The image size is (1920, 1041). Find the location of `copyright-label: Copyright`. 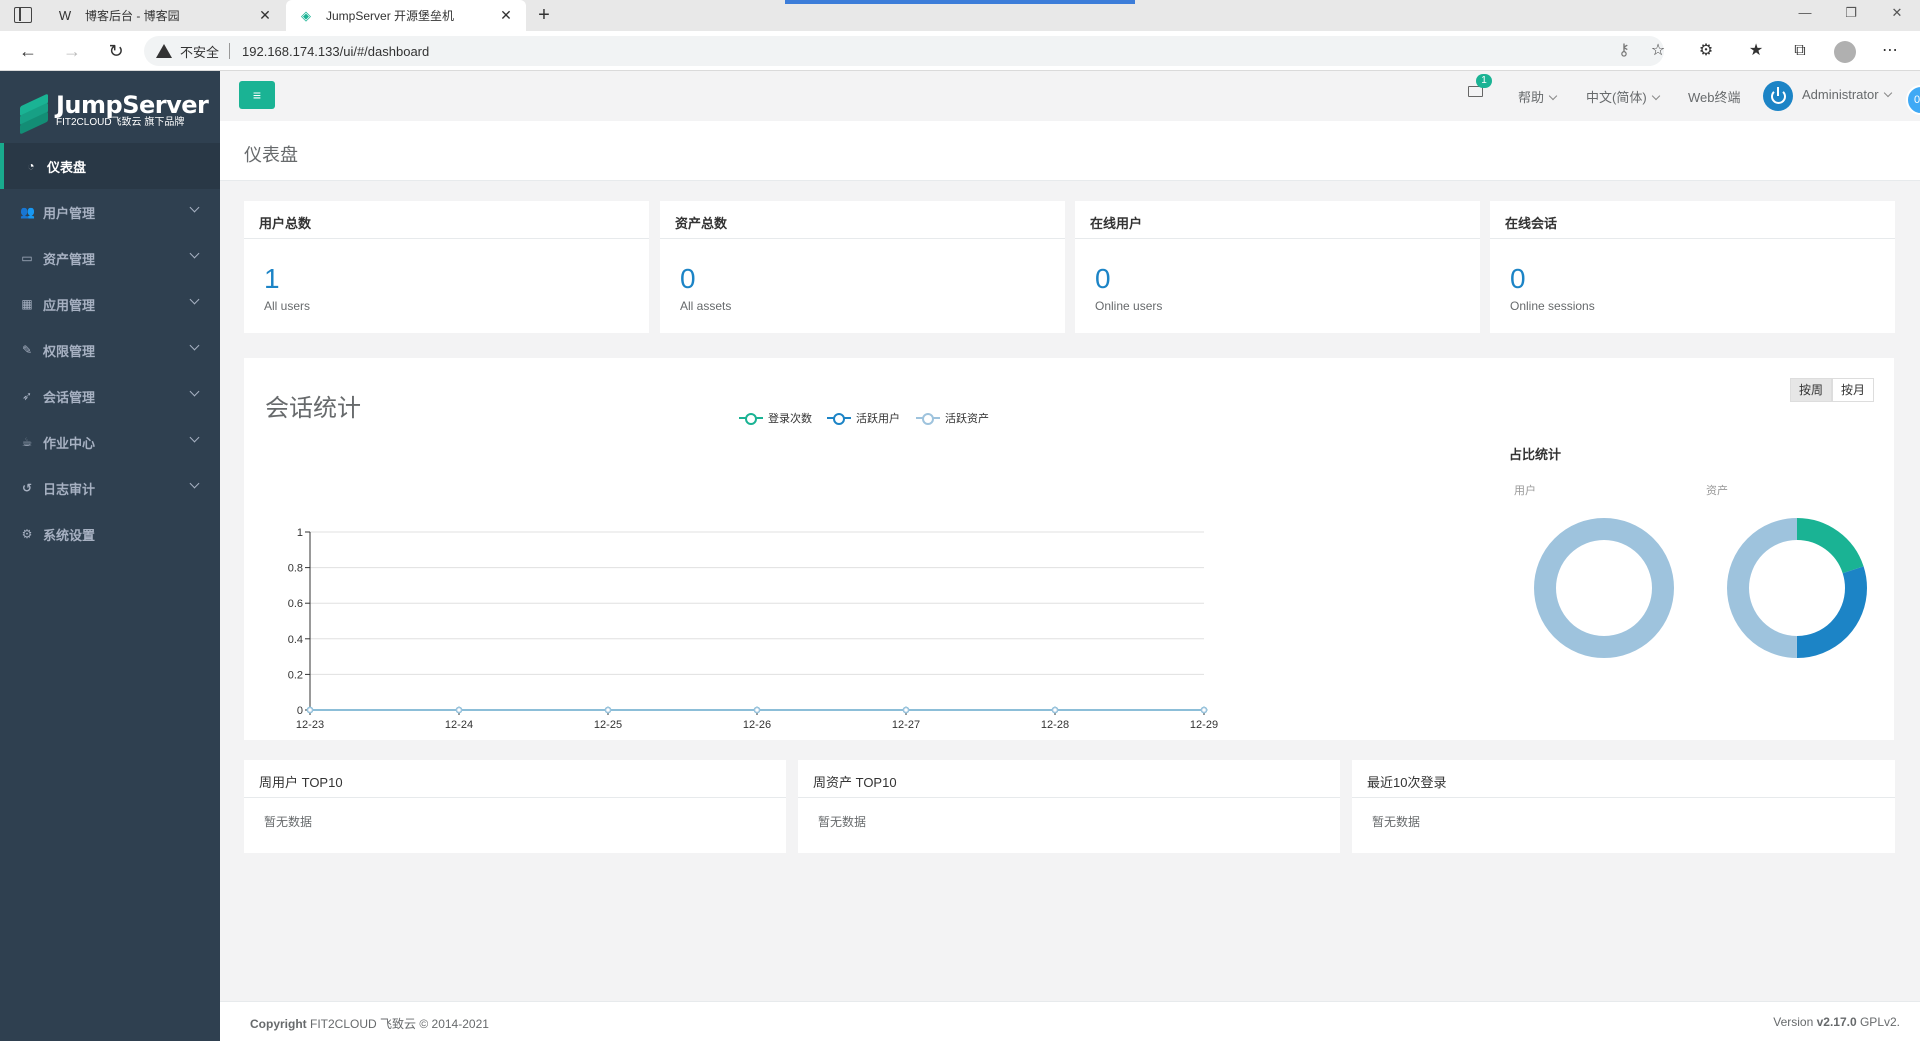

copyright-label: Copyright is located at coordinates (278, 1024).